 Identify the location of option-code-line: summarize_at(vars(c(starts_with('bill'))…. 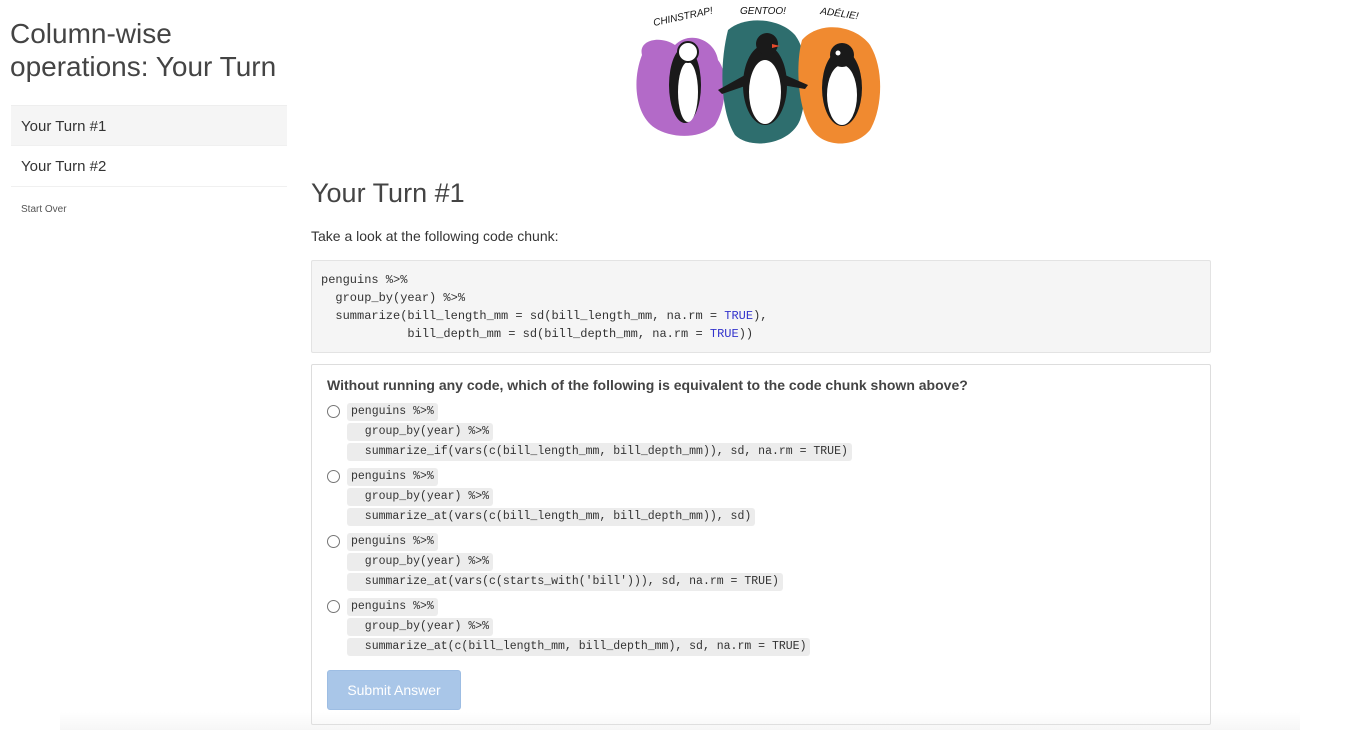
(565, 582).